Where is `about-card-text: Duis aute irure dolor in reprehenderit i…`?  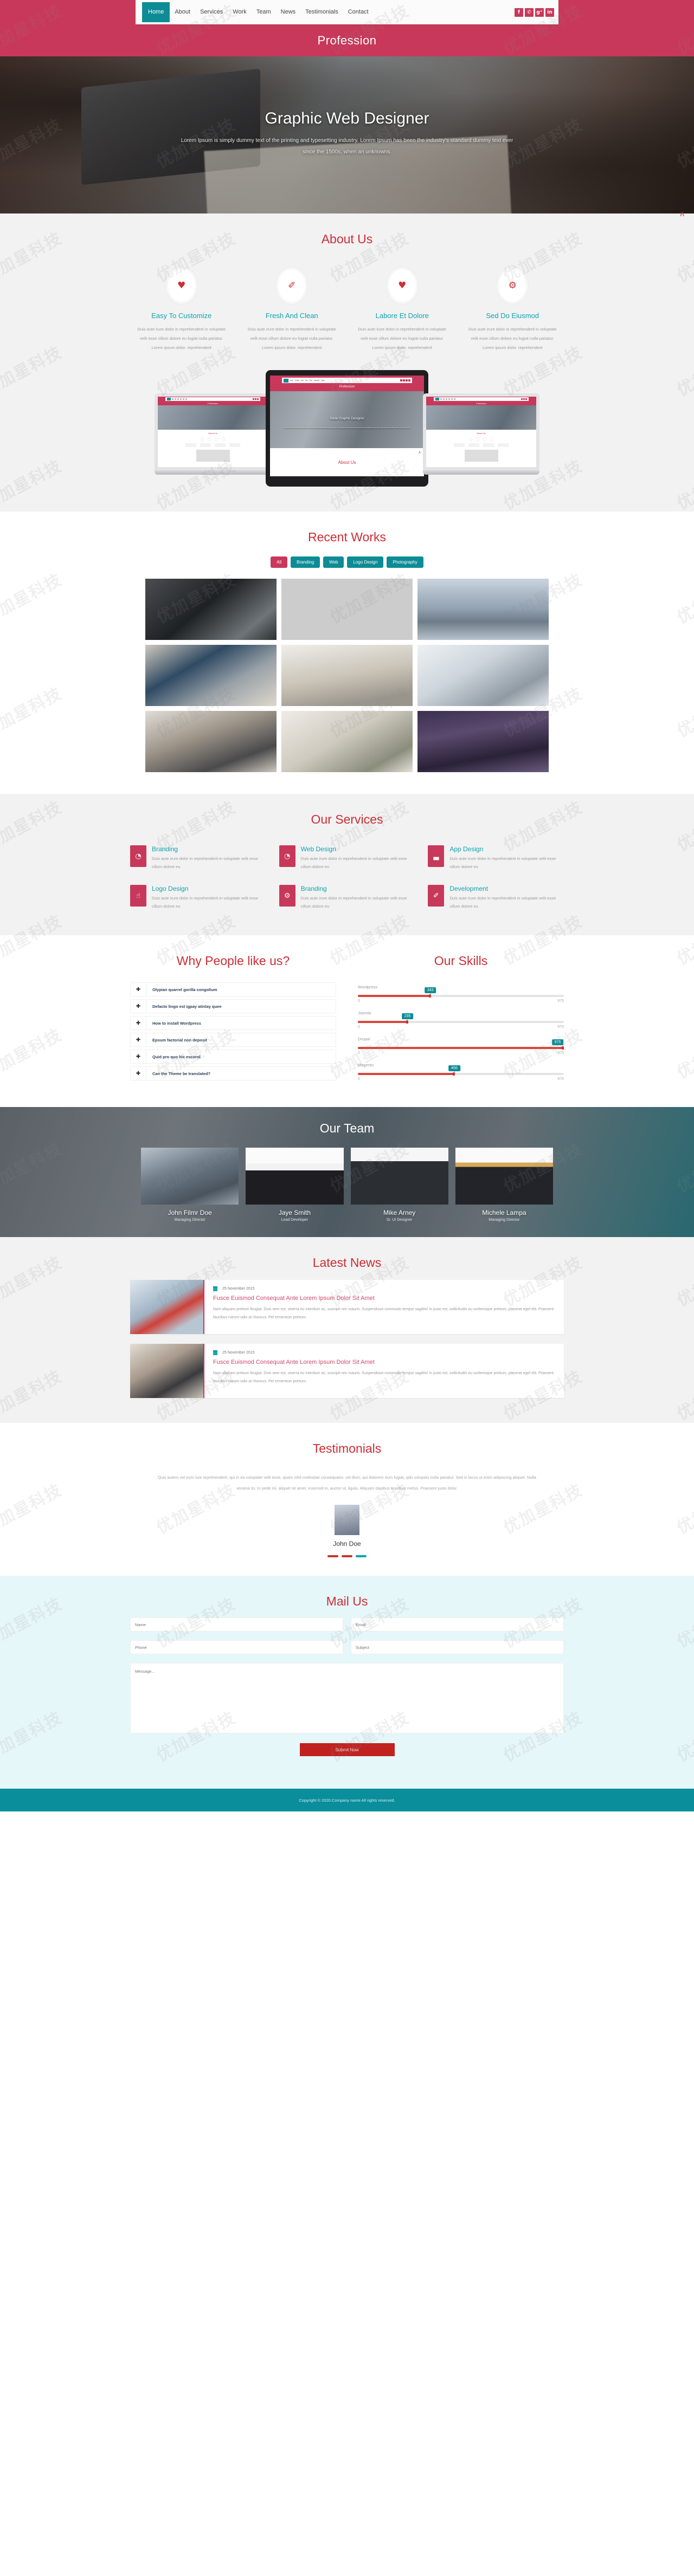
about-card-text: Duis aute irure dolor in reprehenderit i… is located at coordinates (181, 338).